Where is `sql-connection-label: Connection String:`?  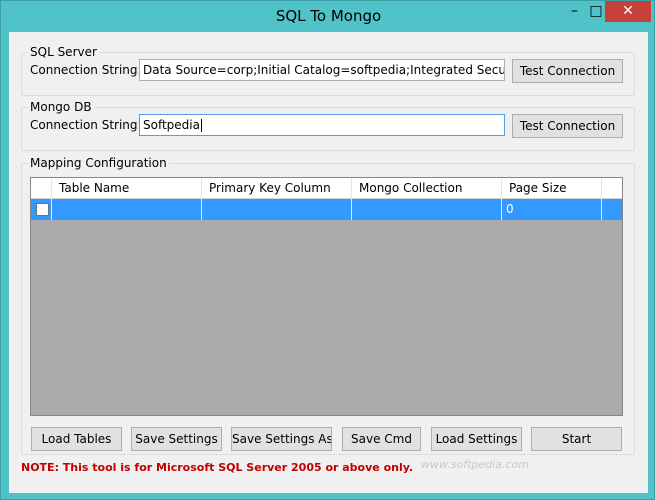
sql-connection-label: Connection String: is located at coordinates (86, 70).